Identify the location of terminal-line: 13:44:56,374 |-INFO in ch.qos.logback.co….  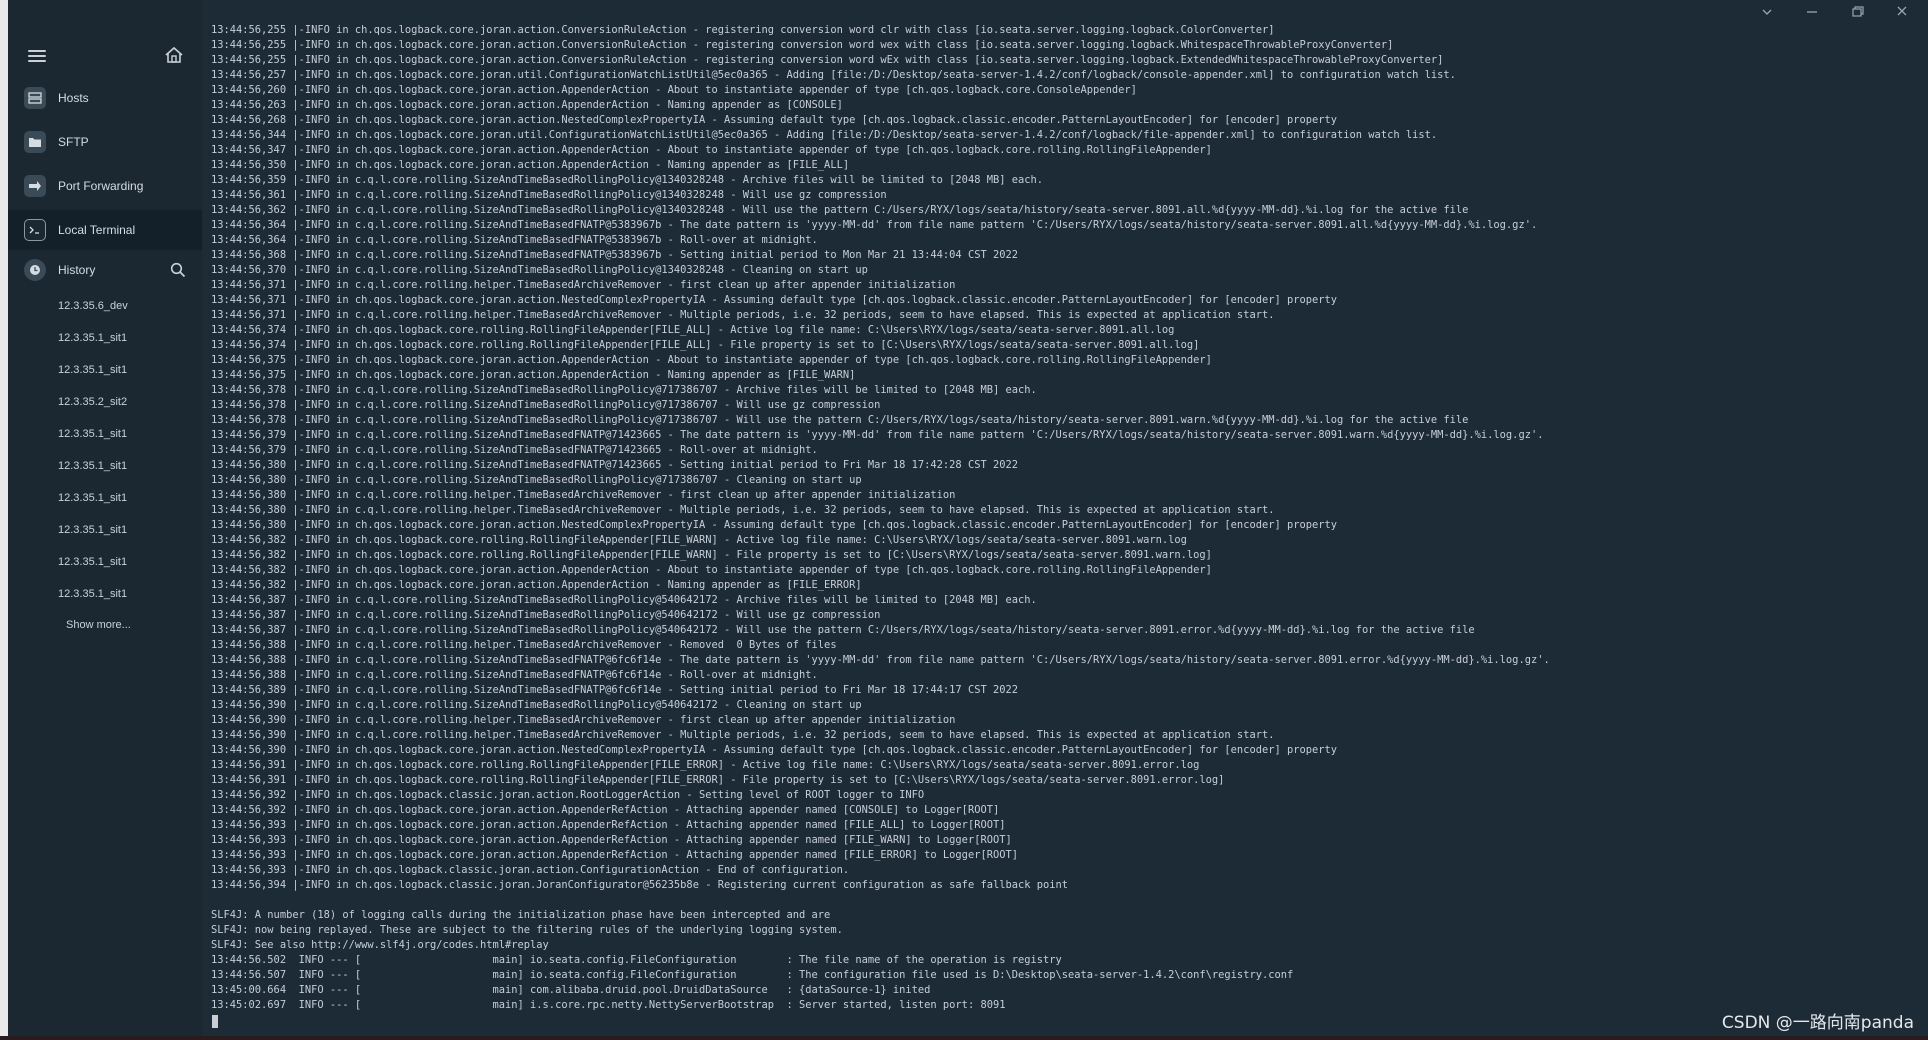
(693, 330).